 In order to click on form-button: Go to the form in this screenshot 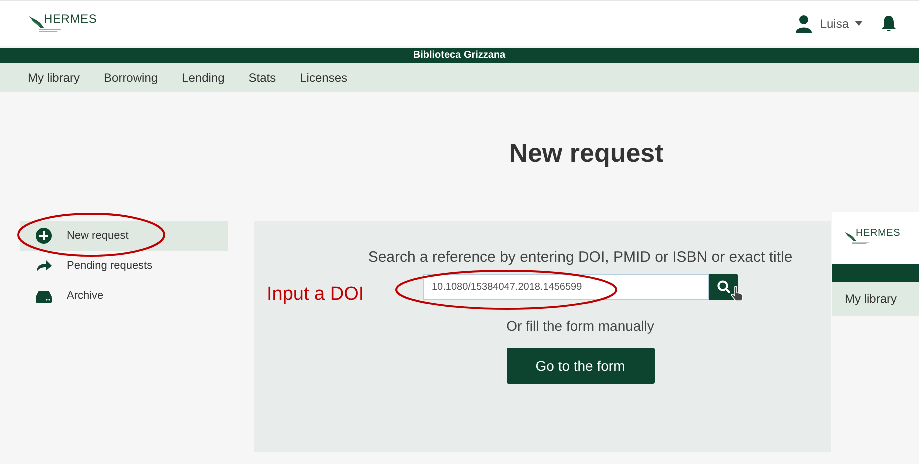, I will do `click(580, 366)`.